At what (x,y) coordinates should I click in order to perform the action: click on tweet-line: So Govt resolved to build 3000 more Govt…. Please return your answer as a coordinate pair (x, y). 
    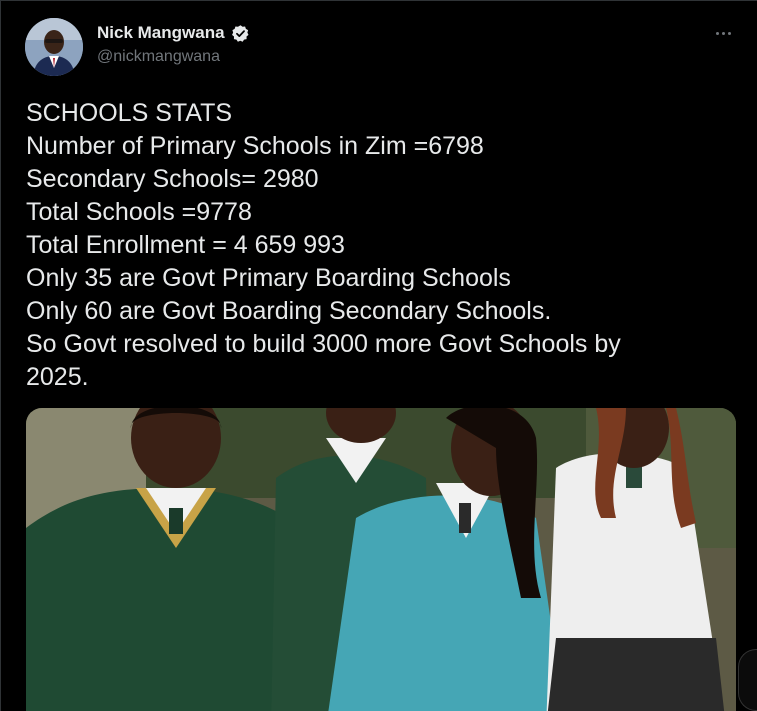
    Looking at the image, I should click on (323, 344).